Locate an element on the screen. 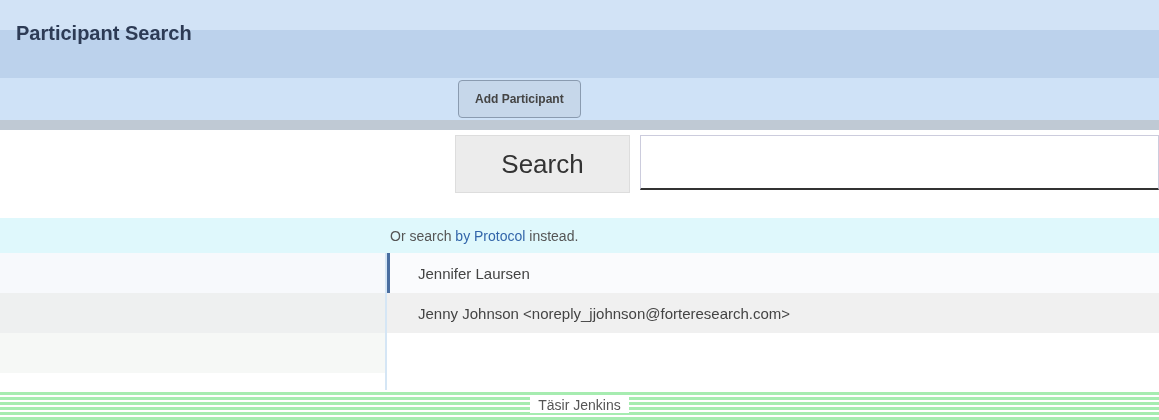  search-hint: Or search by Protocol instead. is located at coordinates (484, 235).